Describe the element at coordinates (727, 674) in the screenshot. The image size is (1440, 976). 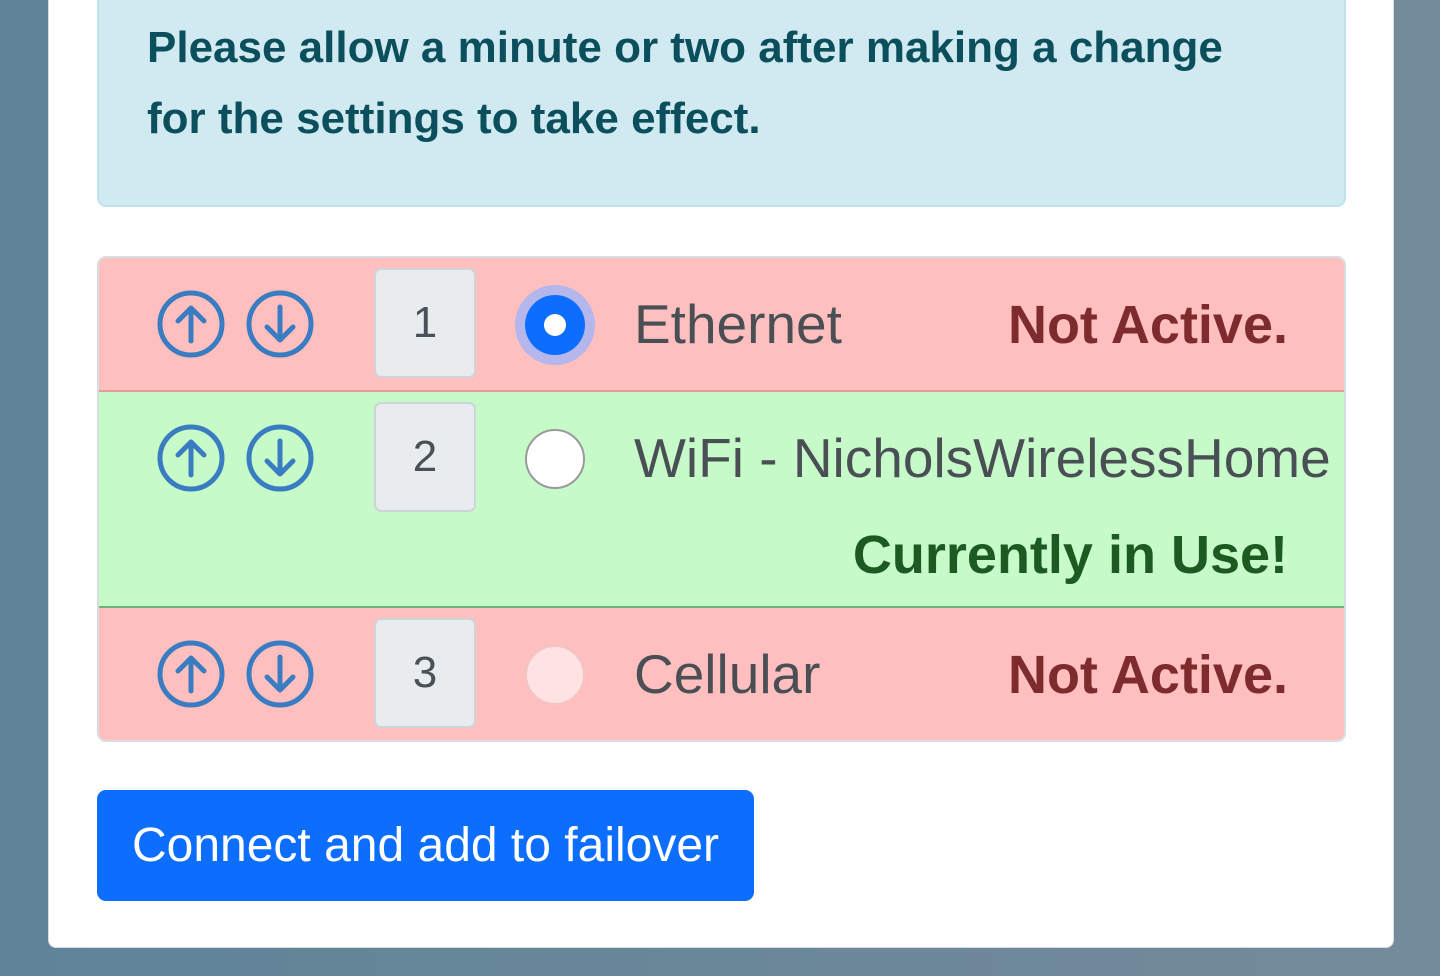
I see `connection-name: Cellular` at that location.